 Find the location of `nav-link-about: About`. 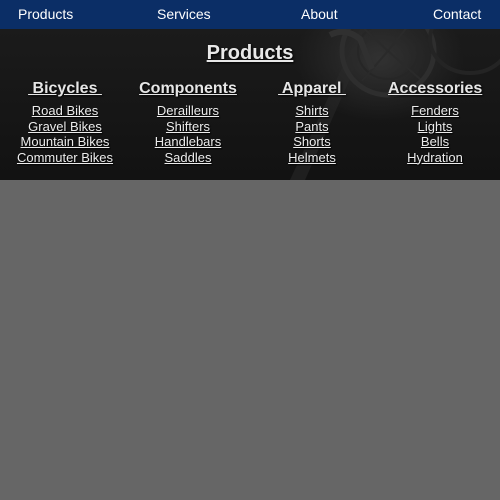

nav-link-about: About is located at coordinates (319, 14).